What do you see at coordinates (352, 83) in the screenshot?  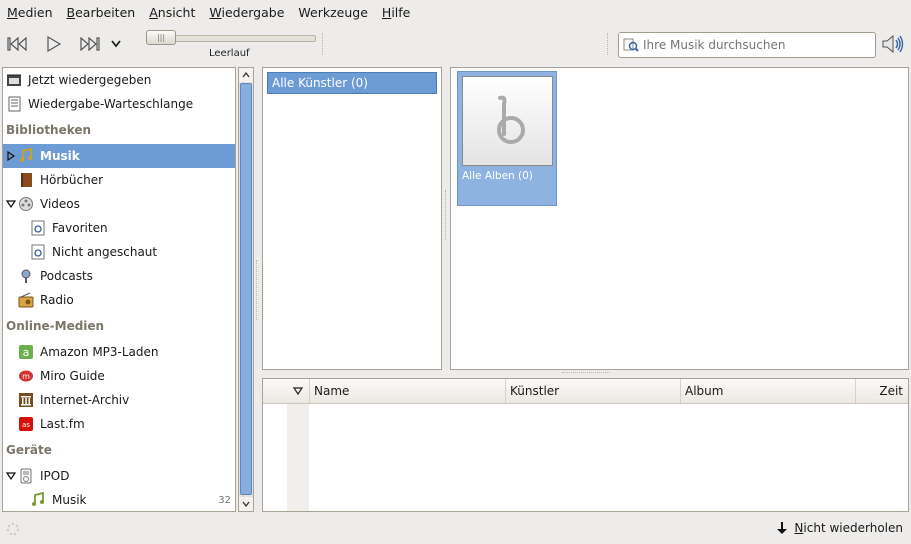 I see `artist-item-all: Alle Künstler (0)` at bounding box center [352, 83].